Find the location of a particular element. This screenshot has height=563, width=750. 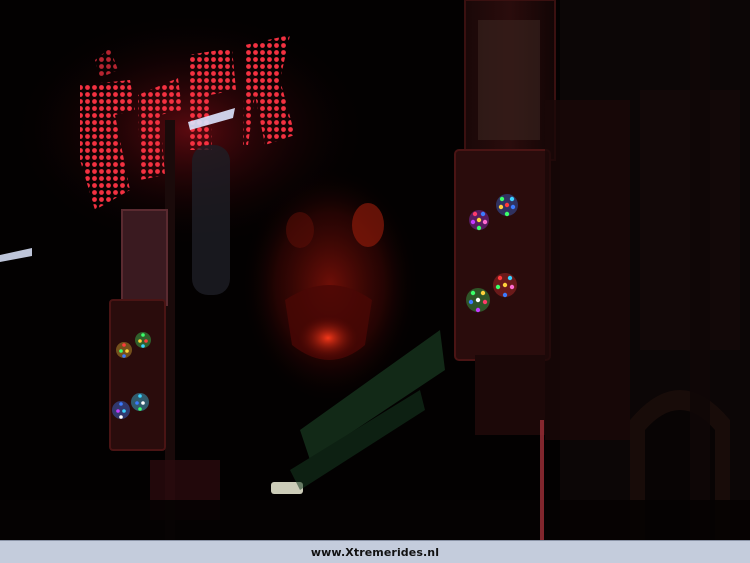

site-url-caption: www.Xtremerides.nl is located at coordinates (375, 552).